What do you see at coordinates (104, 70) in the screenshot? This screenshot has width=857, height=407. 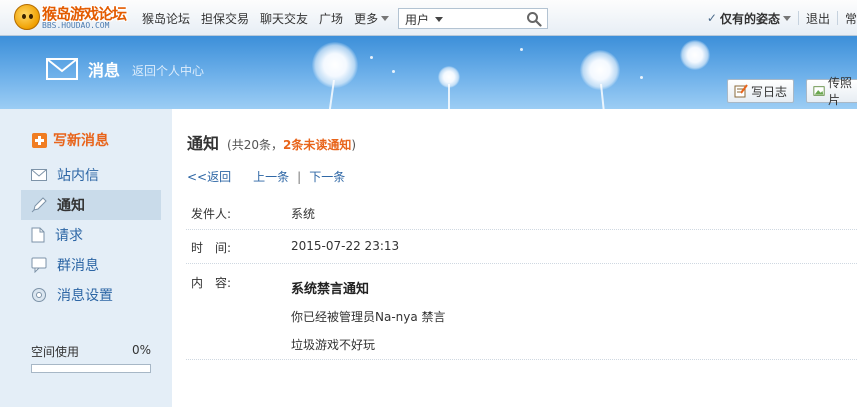 I see `page-title: 消息` at bounding box center [104, 70].